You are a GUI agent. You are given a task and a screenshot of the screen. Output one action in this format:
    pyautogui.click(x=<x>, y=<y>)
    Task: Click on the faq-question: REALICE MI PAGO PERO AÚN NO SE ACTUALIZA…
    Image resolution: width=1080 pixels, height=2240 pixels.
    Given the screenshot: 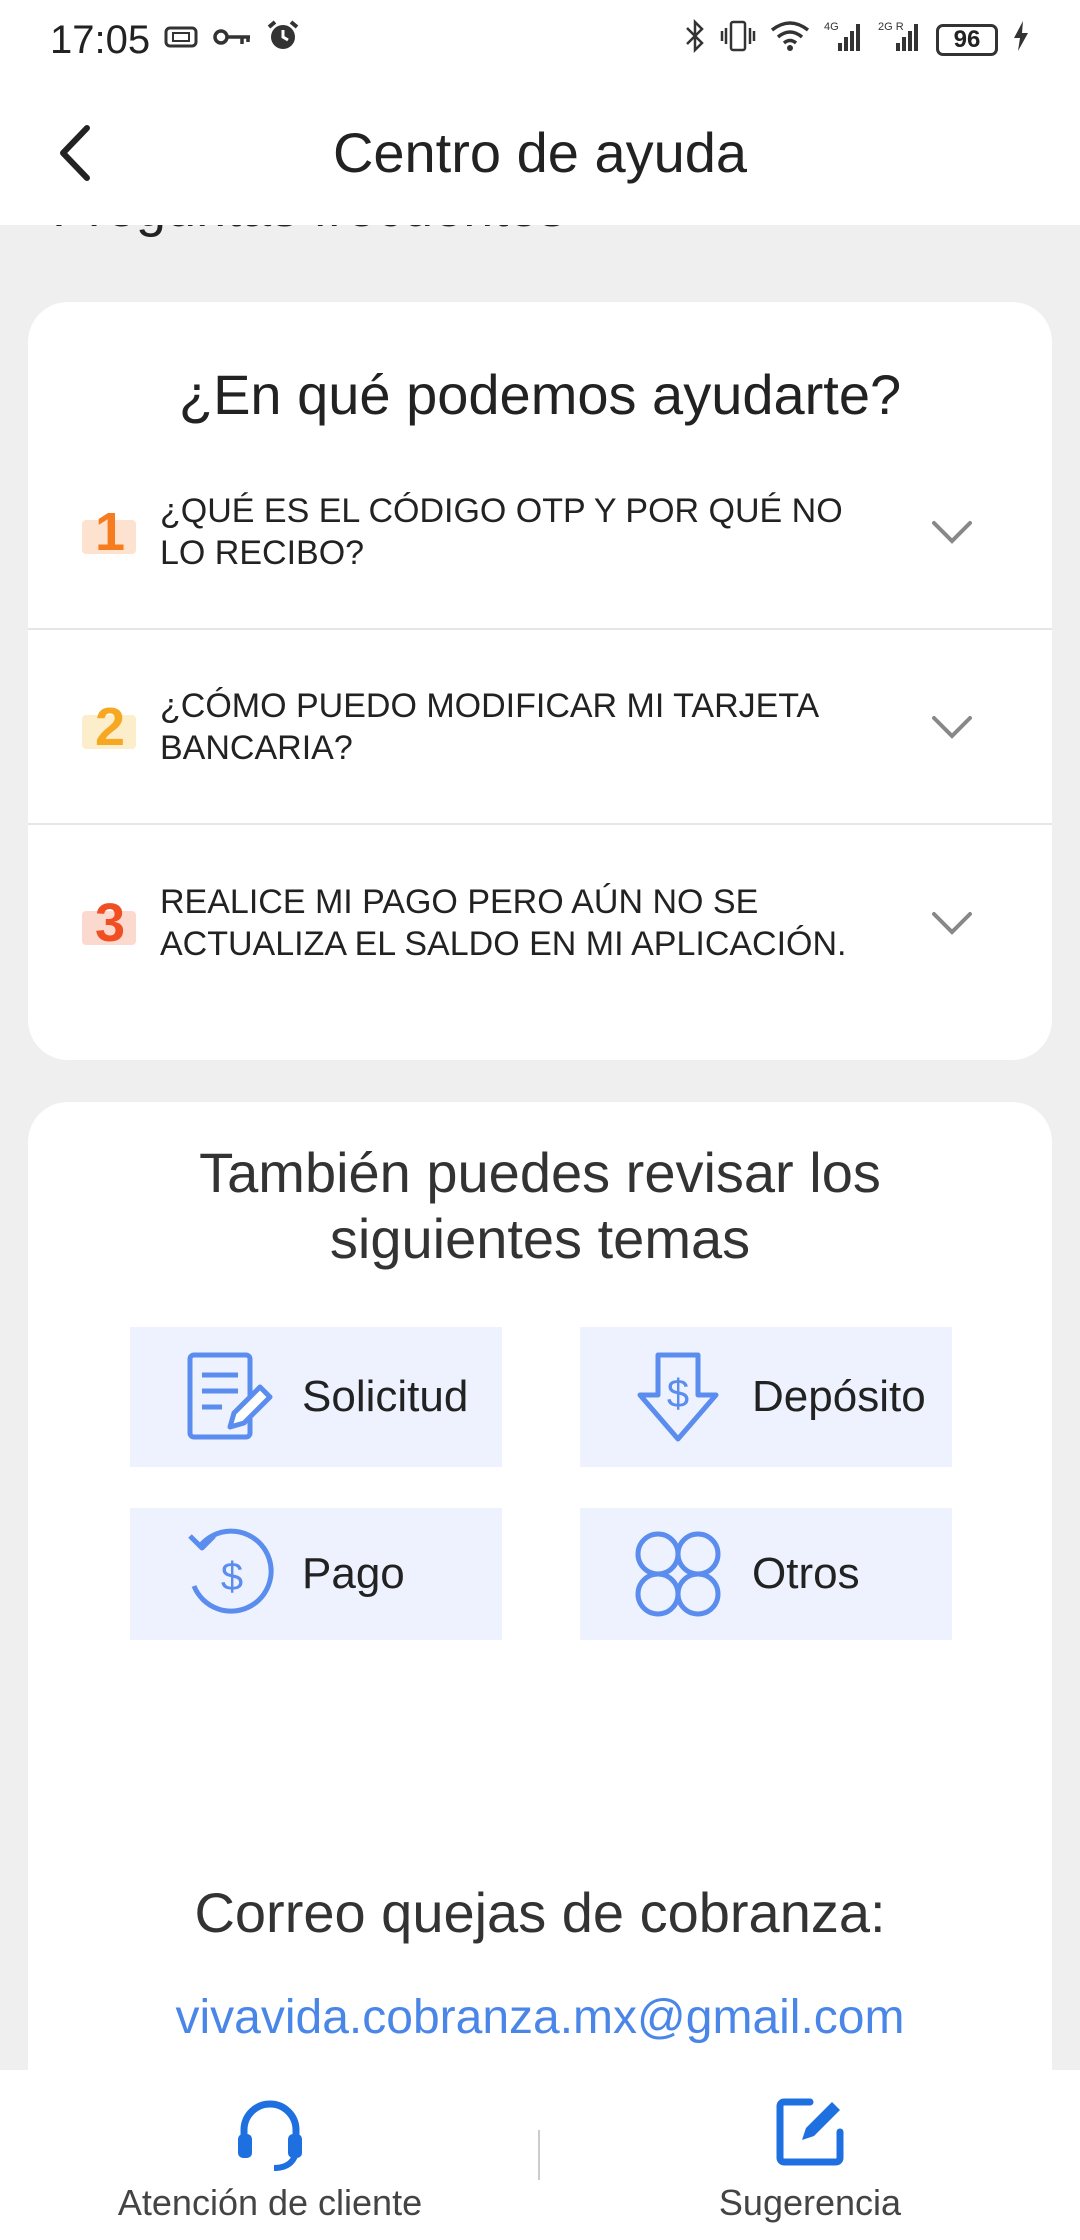 What is the action you would take?
    pyautogui.click(x=503, y=922)
    